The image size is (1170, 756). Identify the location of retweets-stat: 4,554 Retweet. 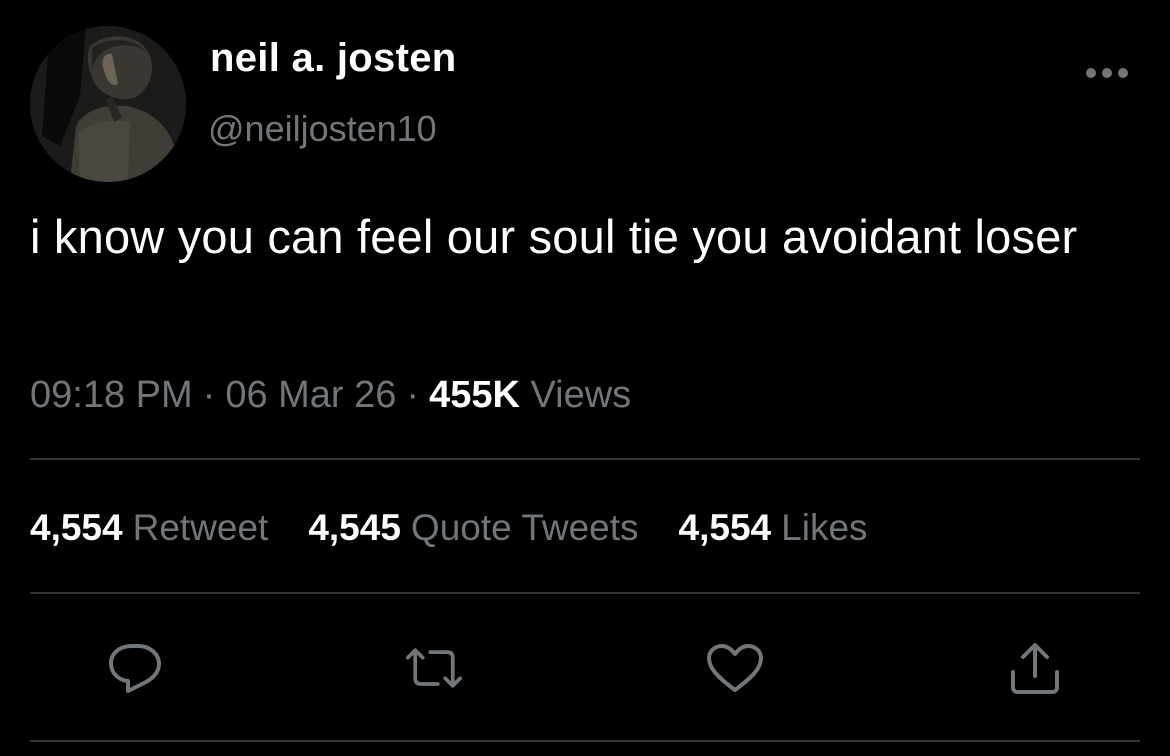
(149, 528).